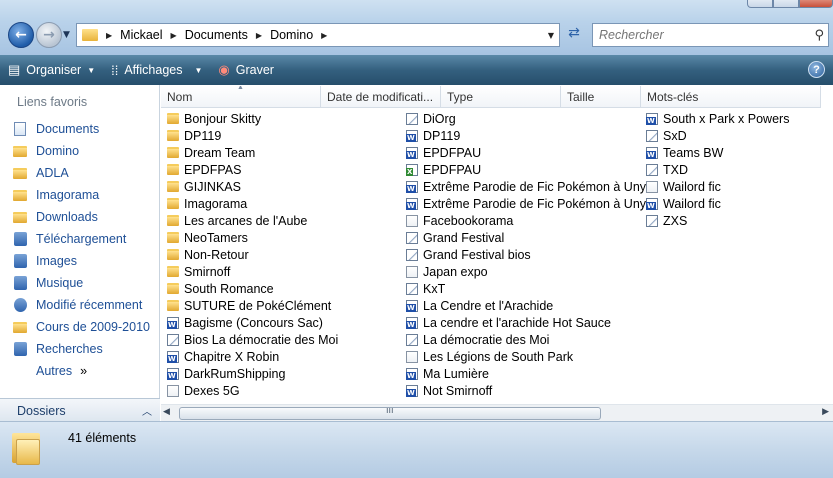 Image resolution: width=833 pixels, height=478 pixels. I want to click on file-item: South Romance, so click(252, 288).